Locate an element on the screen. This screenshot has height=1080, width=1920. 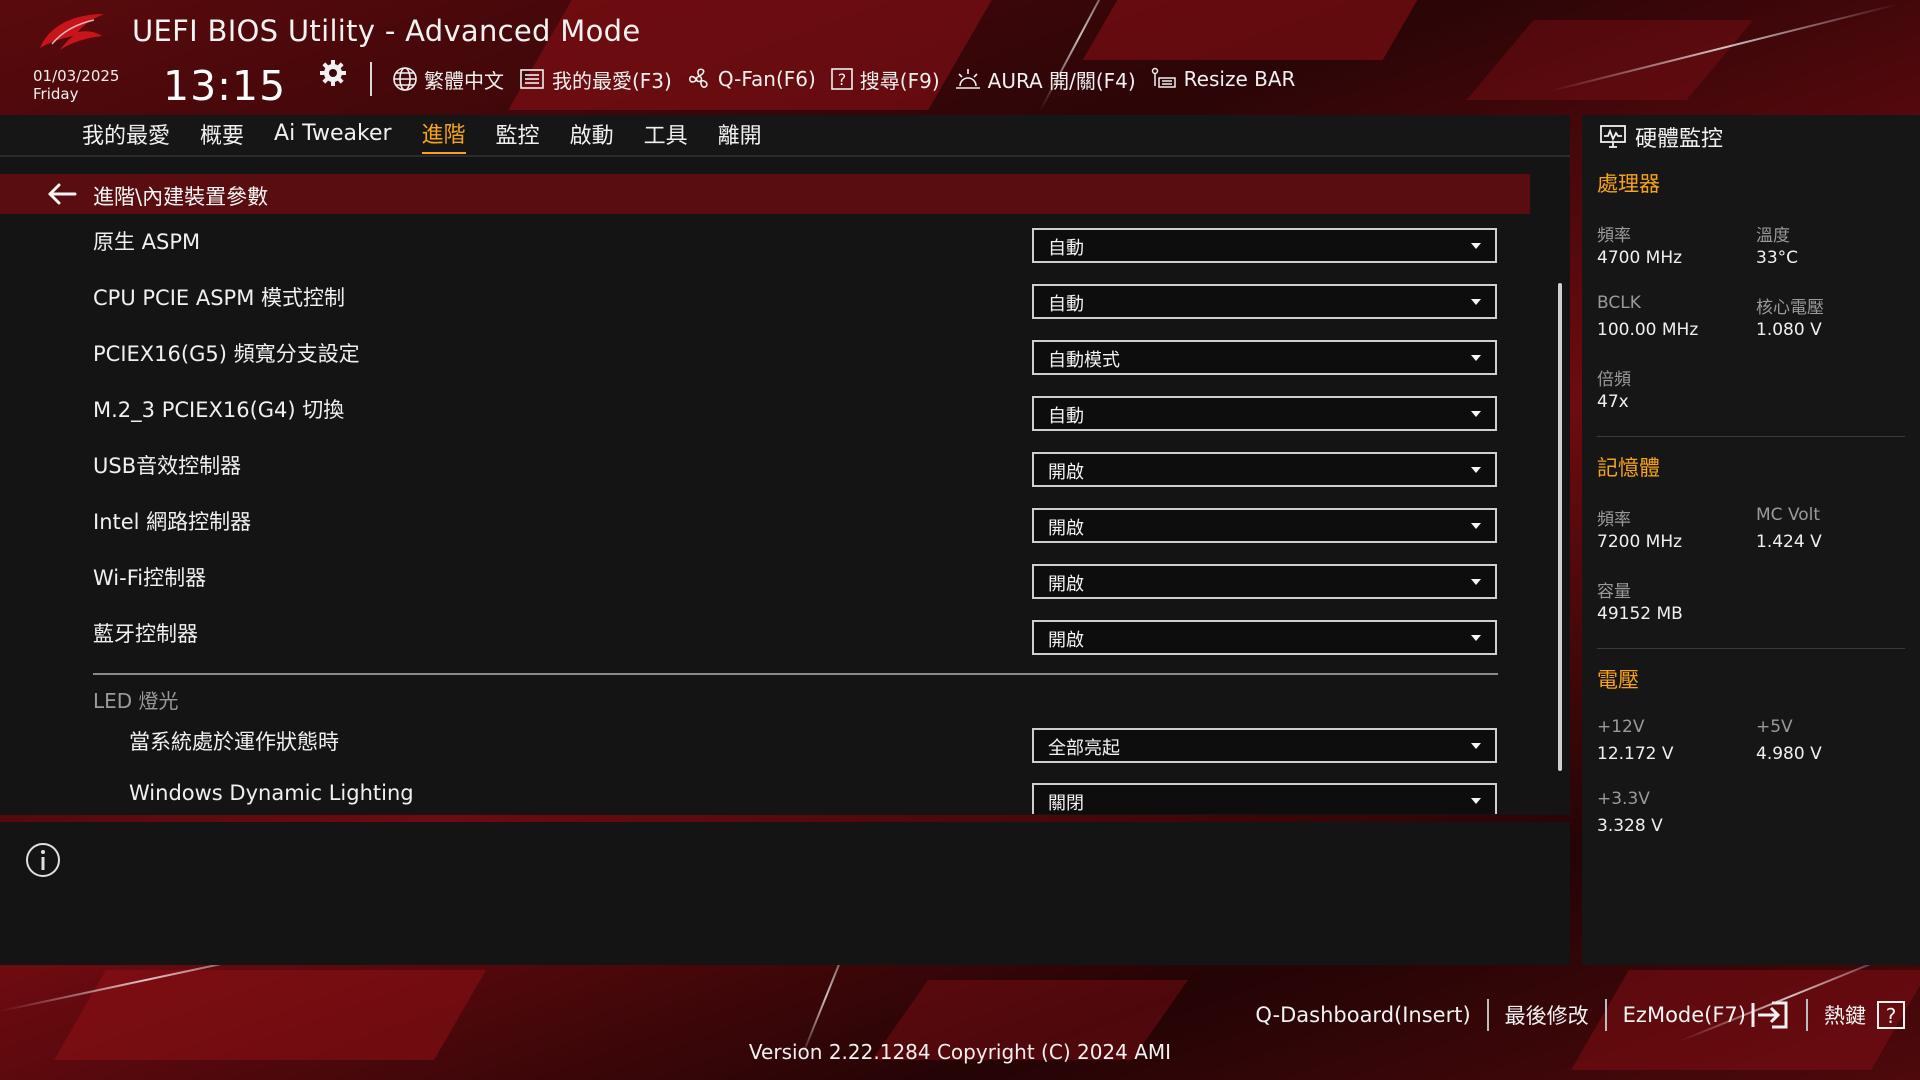
mc-volt-label: MC Volt is located at coordinates (1788, 515).